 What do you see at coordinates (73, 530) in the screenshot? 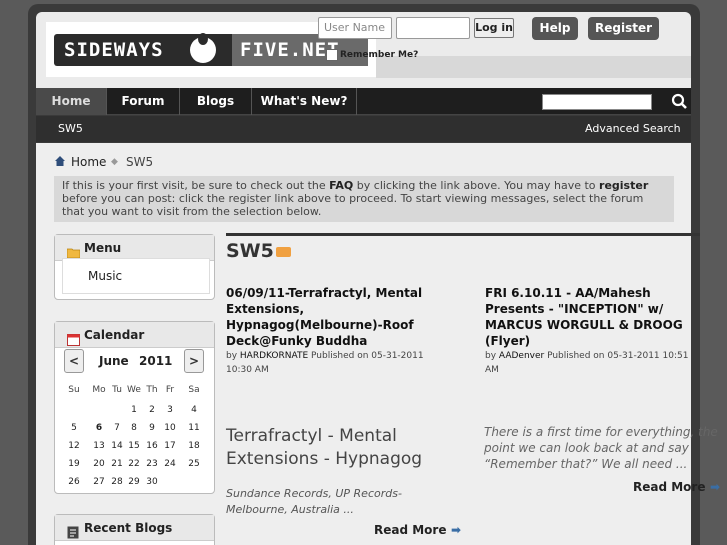
I see `blog-icon` at bounding box center [73, 530].